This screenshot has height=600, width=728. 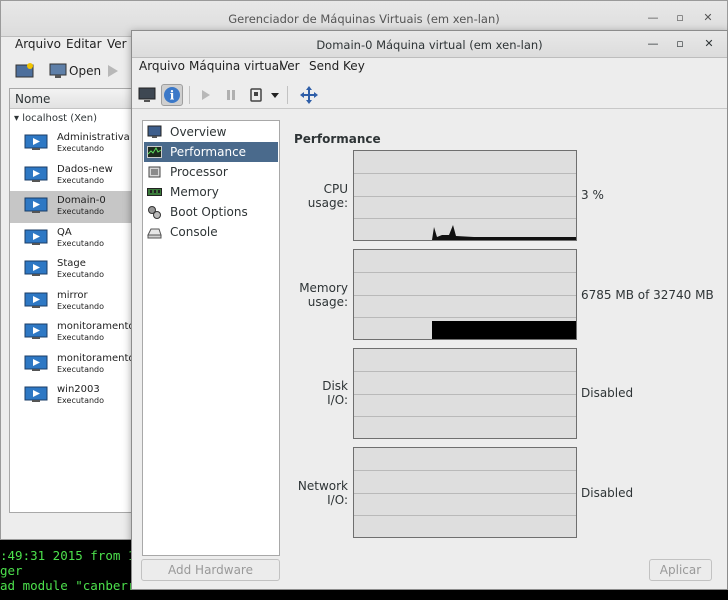 I want to click on disk-label-line1: Disk, so click(x=335, y=386).